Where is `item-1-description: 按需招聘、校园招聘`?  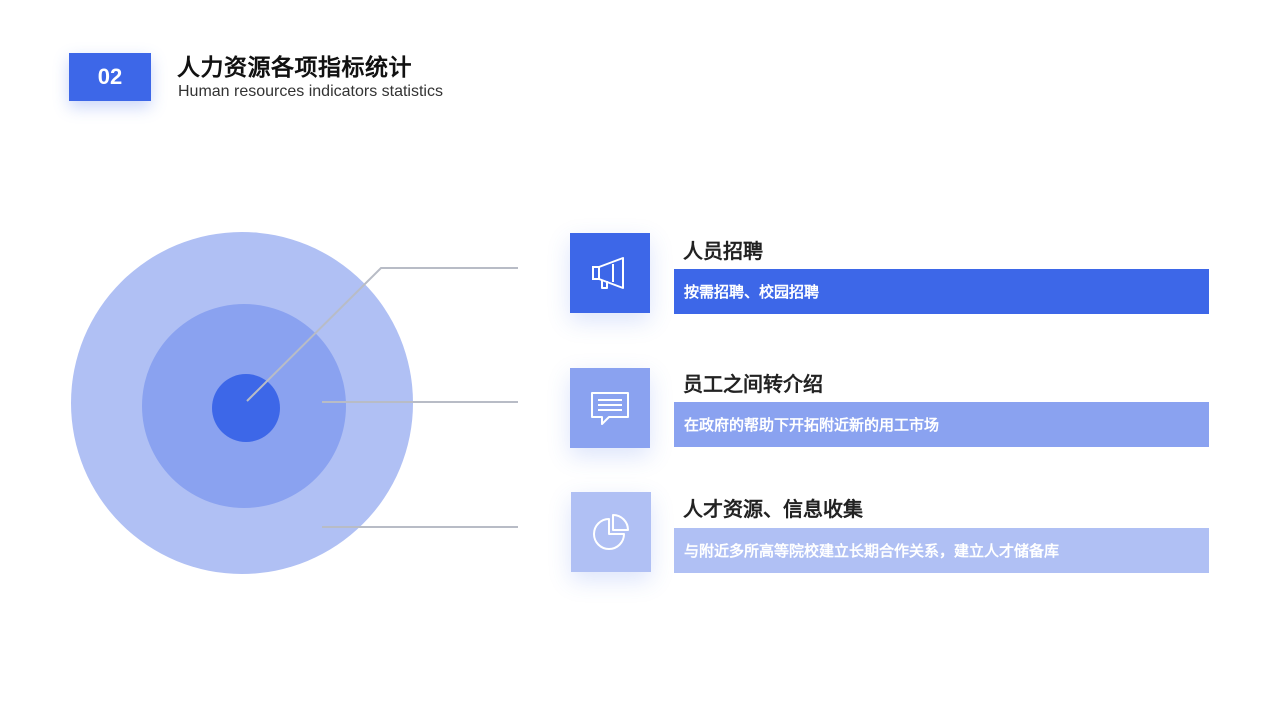 item-1-description: 按需招聘、校园招聘 is located at coordinates (752, 292).